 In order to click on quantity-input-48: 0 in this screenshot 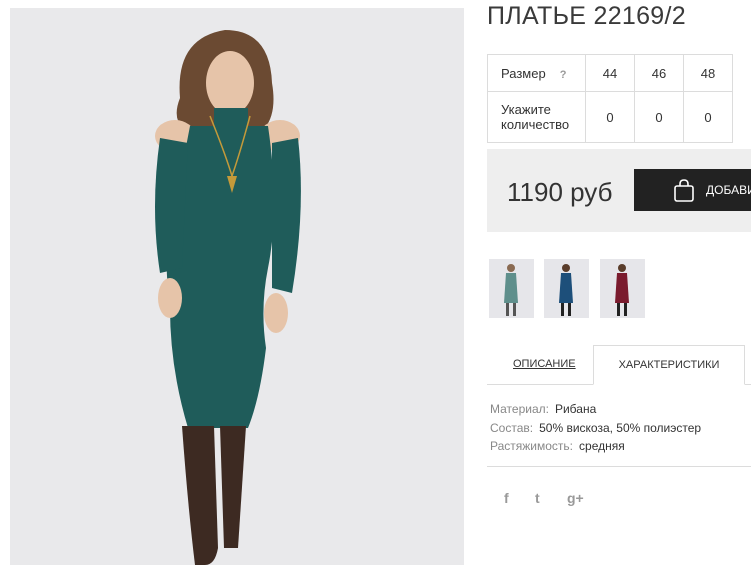, I will do `click(708, 117)`.